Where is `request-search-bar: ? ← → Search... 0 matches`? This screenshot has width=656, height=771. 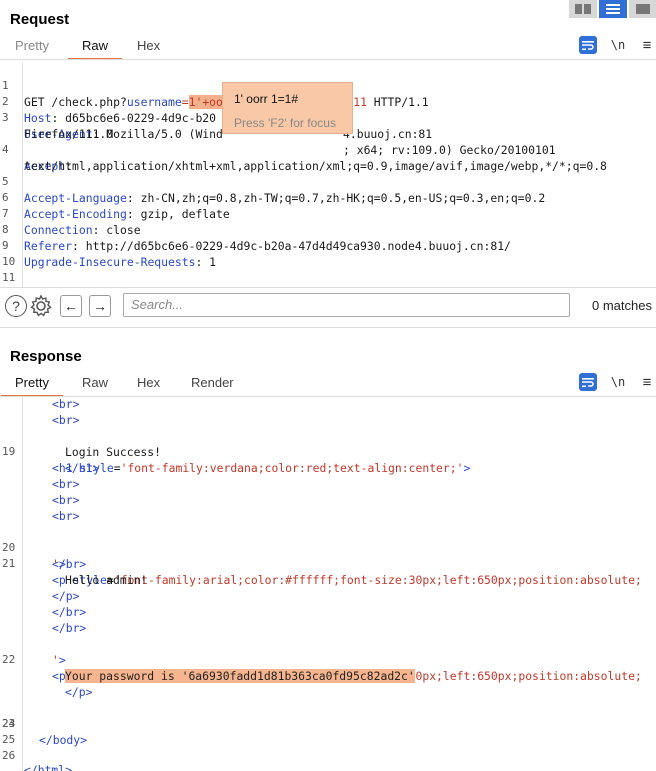 request-search-bar: ? ← → Search... 0 matches is located at coordinates (328, 306).